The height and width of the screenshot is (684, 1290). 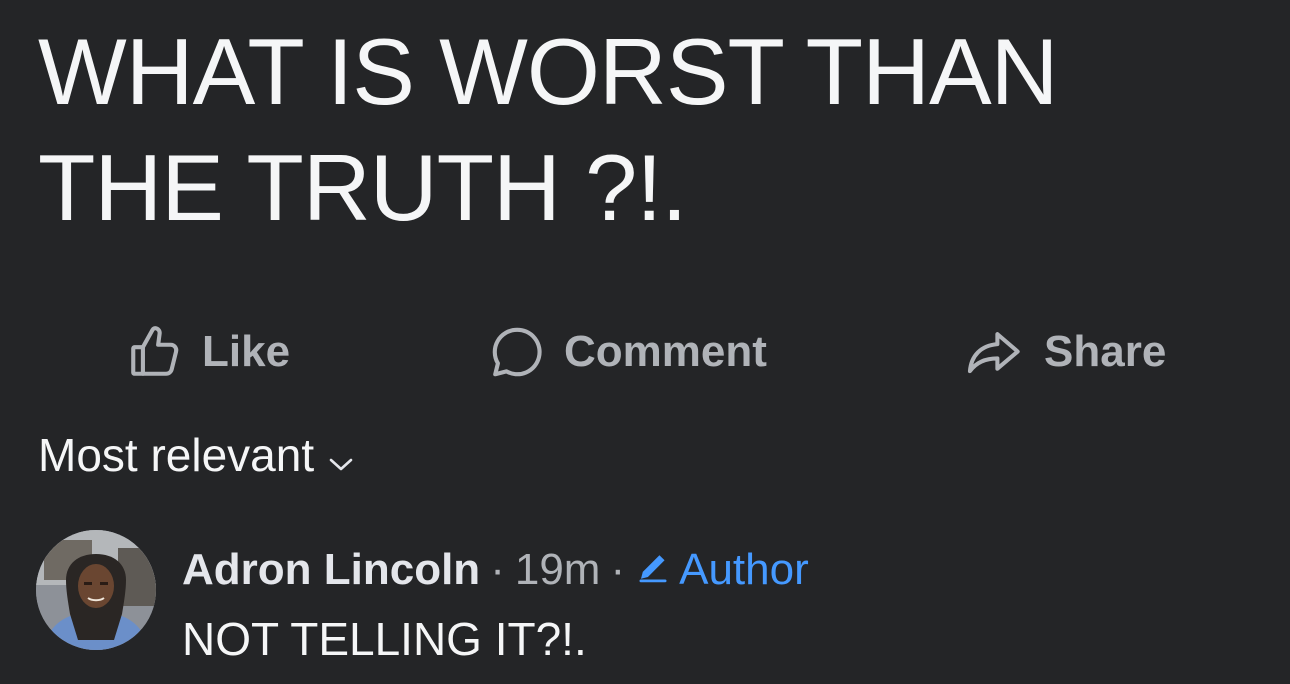 I want to click on sort-label: Most relevant, so click(x=176, y=455).